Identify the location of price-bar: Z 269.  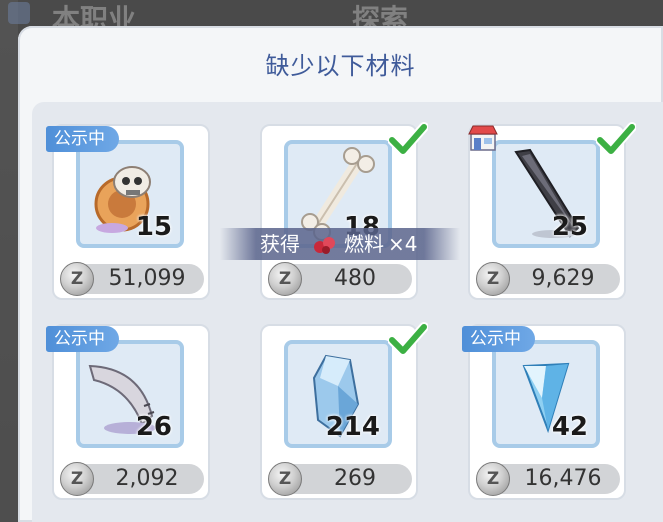
(340, 479).